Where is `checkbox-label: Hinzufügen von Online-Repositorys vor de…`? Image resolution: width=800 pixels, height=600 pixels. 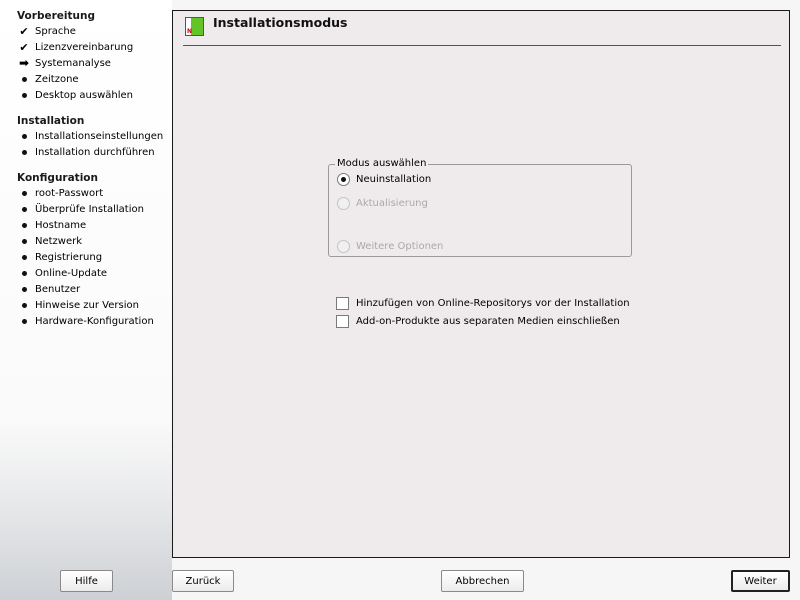 checkbox-label: Hinzufügen von Online-Repositorys vor de… is located at coordinates (493, 303).